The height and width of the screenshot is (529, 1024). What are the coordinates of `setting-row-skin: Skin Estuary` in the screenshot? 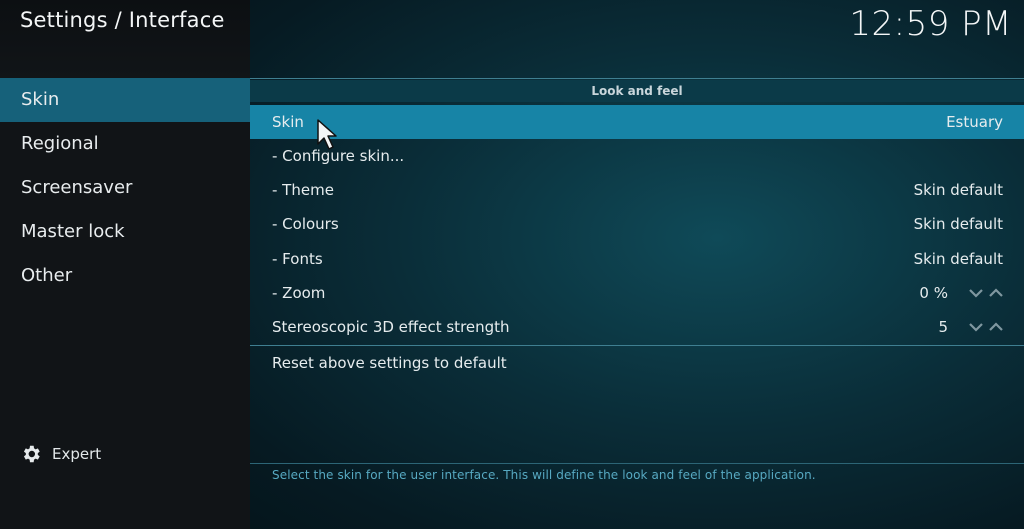 It's located at (637, 122).